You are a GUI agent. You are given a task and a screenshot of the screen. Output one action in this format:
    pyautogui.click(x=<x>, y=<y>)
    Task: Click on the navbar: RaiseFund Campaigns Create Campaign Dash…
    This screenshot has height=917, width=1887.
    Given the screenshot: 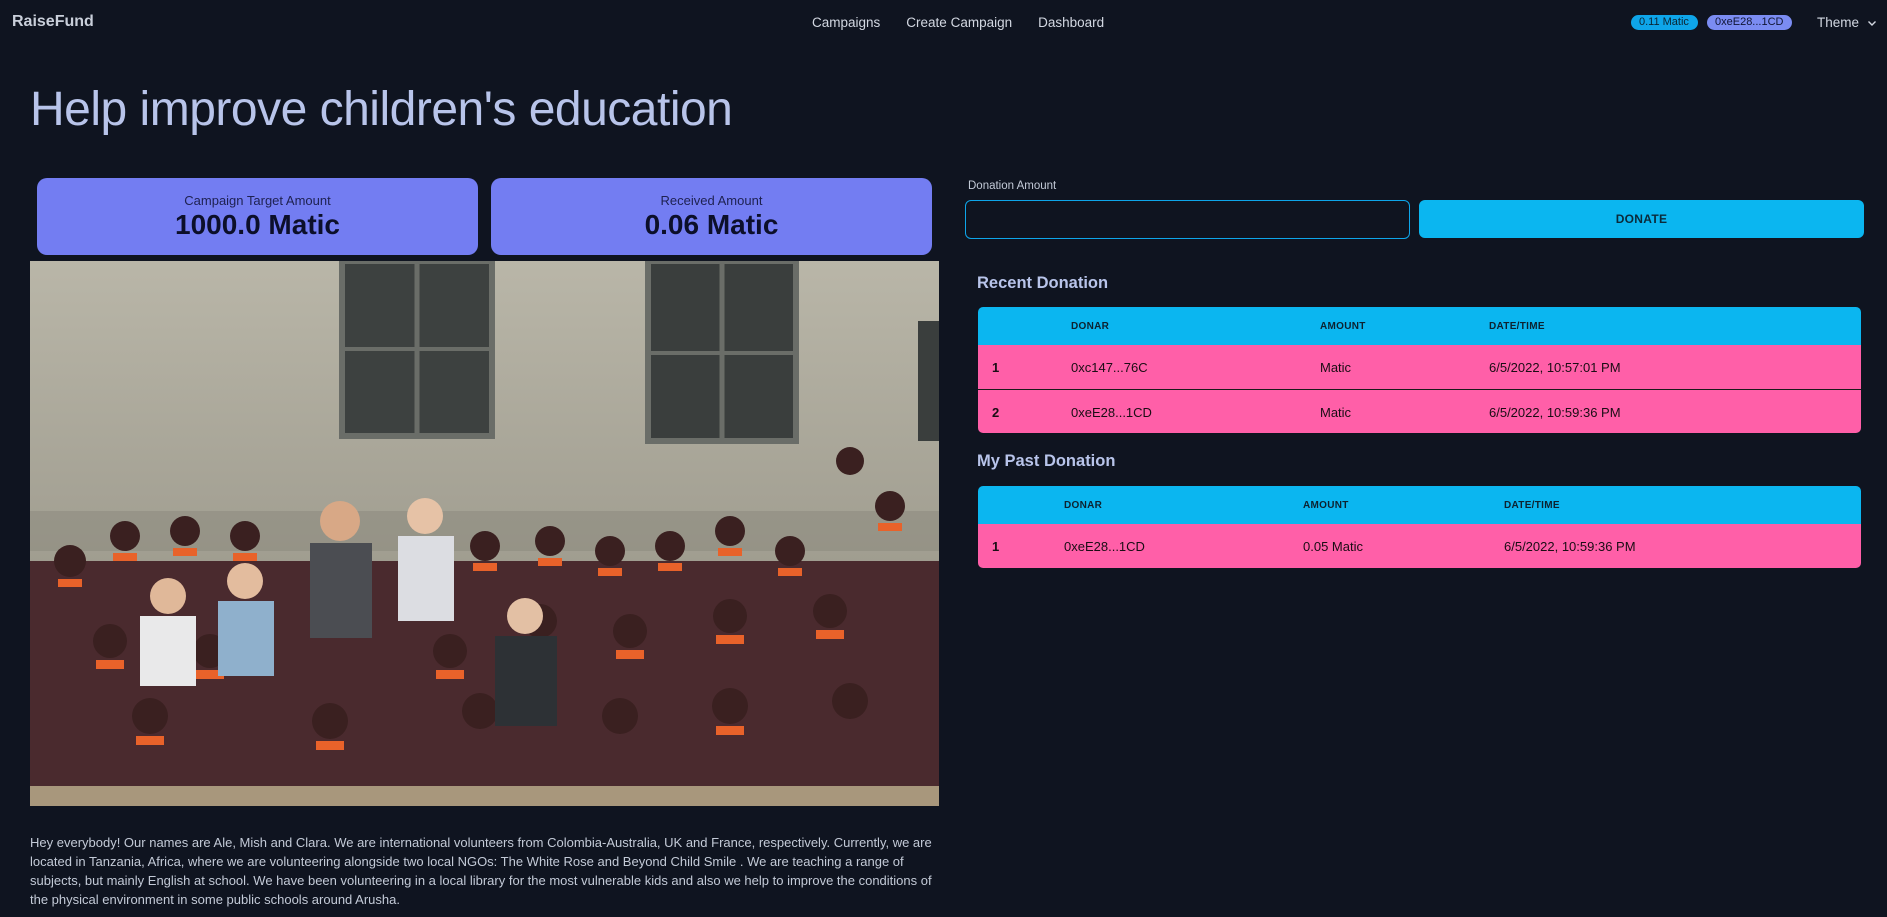 What is the action you would take?
    pyautogui.click(x=943, y=22)
    